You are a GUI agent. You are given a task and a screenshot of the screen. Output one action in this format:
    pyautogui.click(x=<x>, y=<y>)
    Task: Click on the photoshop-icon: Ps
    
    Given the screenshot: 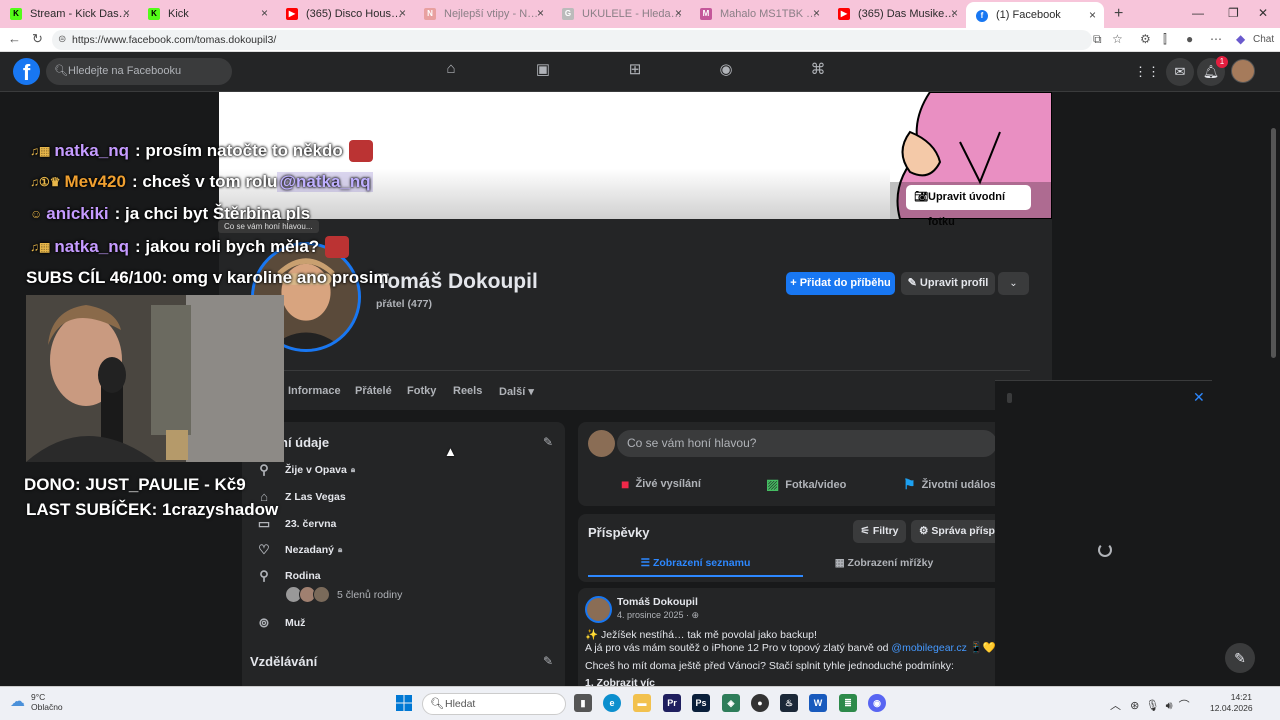 What is the action you would take?
    pyautogui.click(x=701, y=703)
    